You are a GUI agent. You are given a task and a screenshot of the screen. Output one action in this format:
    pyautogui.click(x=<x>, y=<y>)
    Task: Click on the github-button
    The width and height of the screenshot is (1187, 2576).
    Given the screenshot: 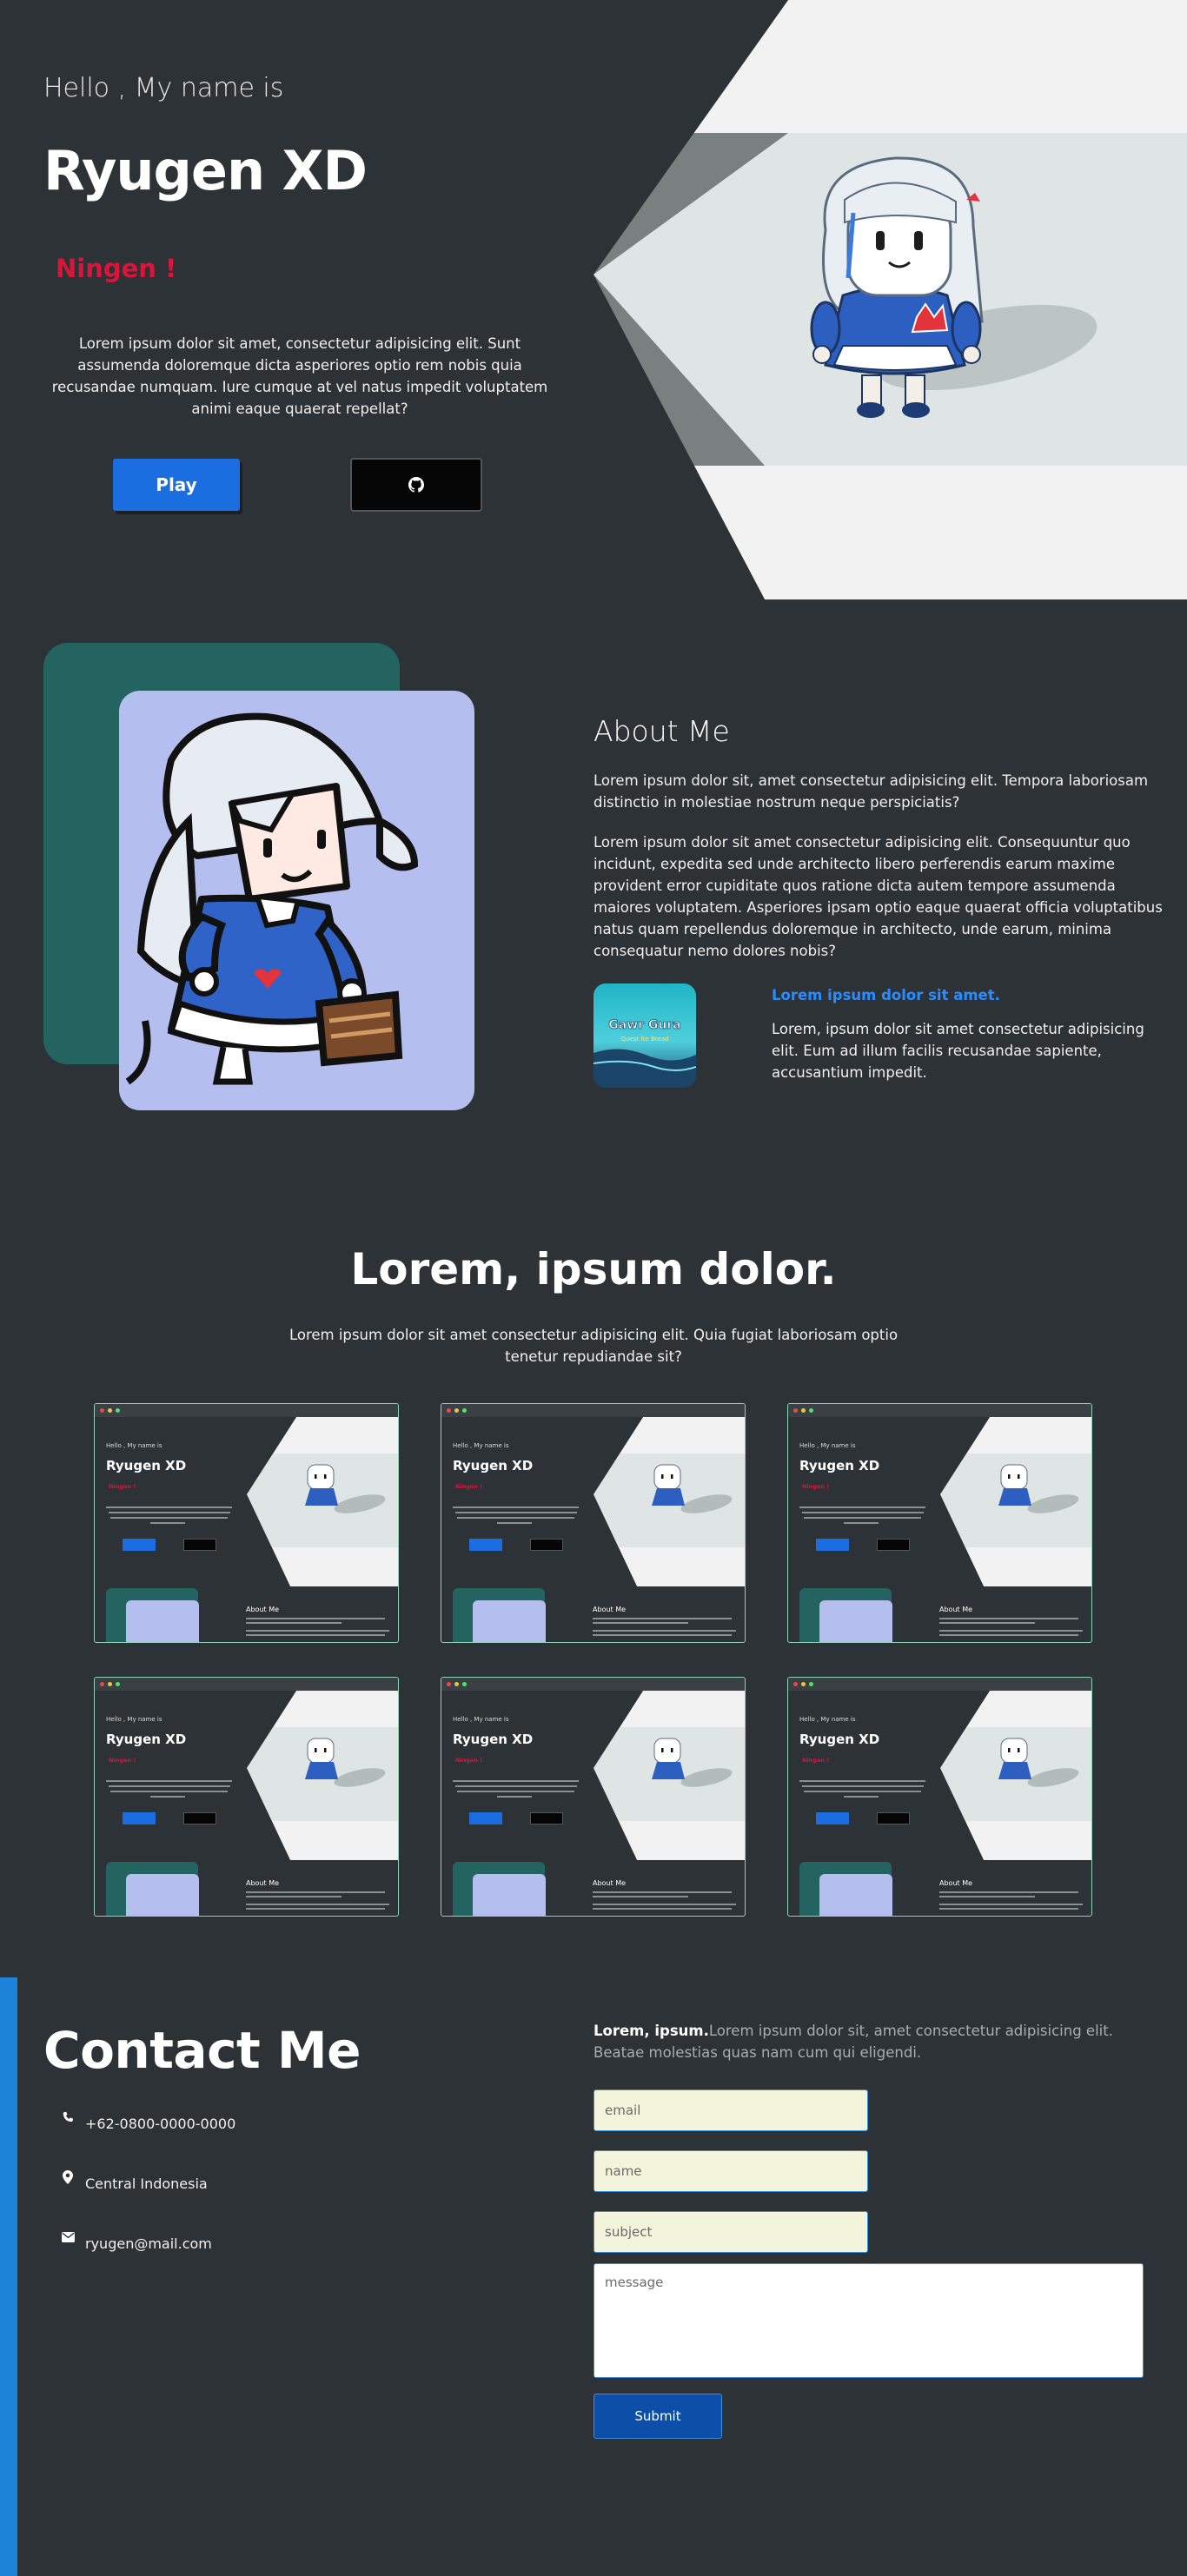 What is the action you would take?
    pyautogui.click(x=416, y=485)
    